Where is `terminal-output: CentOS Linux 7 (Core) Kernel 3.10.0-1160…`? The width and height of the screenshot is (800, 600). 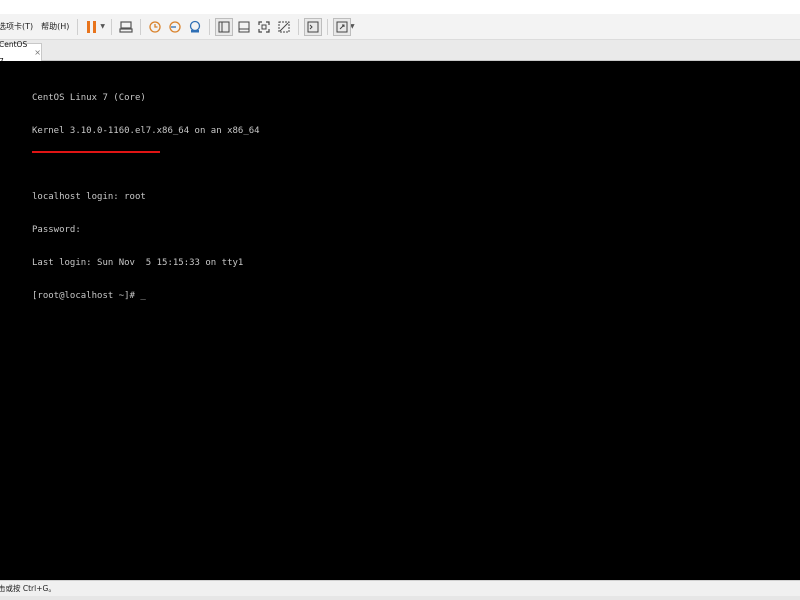 terminal-output: CentOS Linux 7 (Core) Kernel 3.10.0-1160… is located at coordinates (146, 197).